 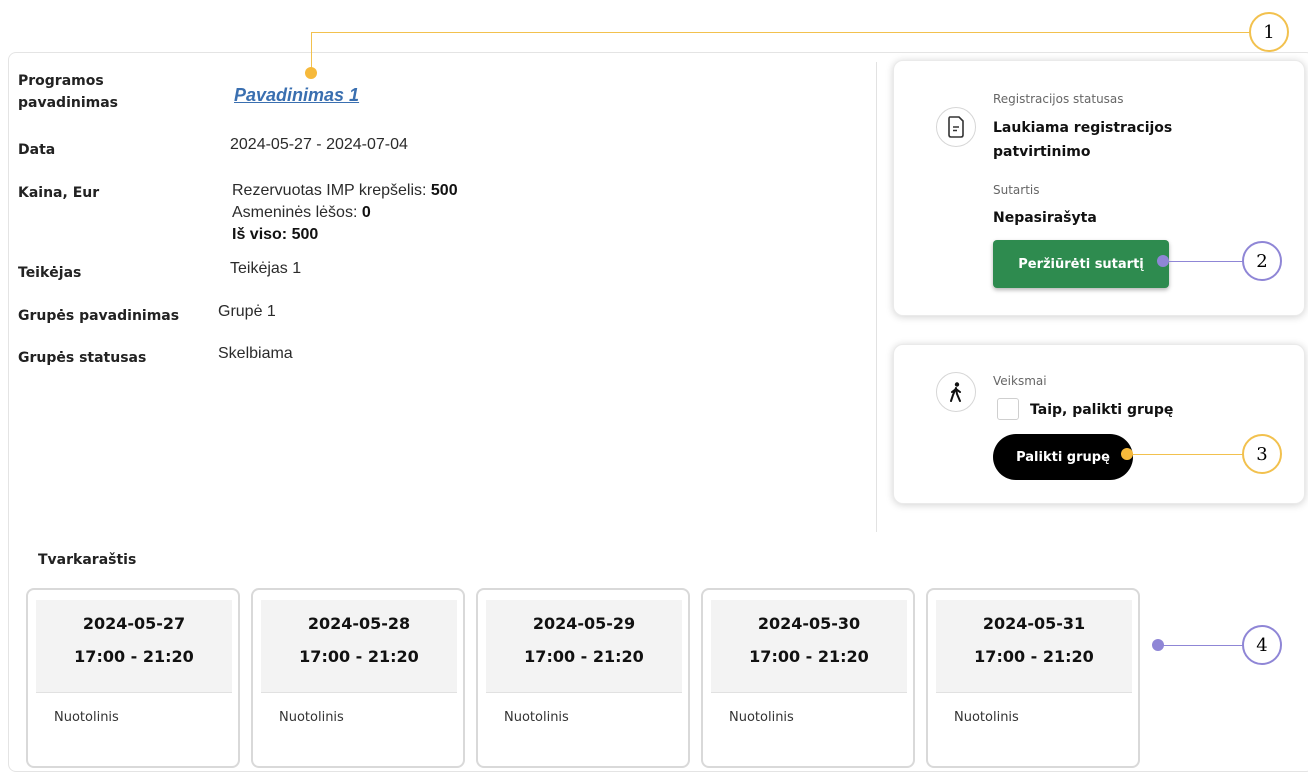 What do you see at coordinates (82, 358) in the screenshot?
I see `group-status-label: Grupės statusas` at bounding box center [82, 358].